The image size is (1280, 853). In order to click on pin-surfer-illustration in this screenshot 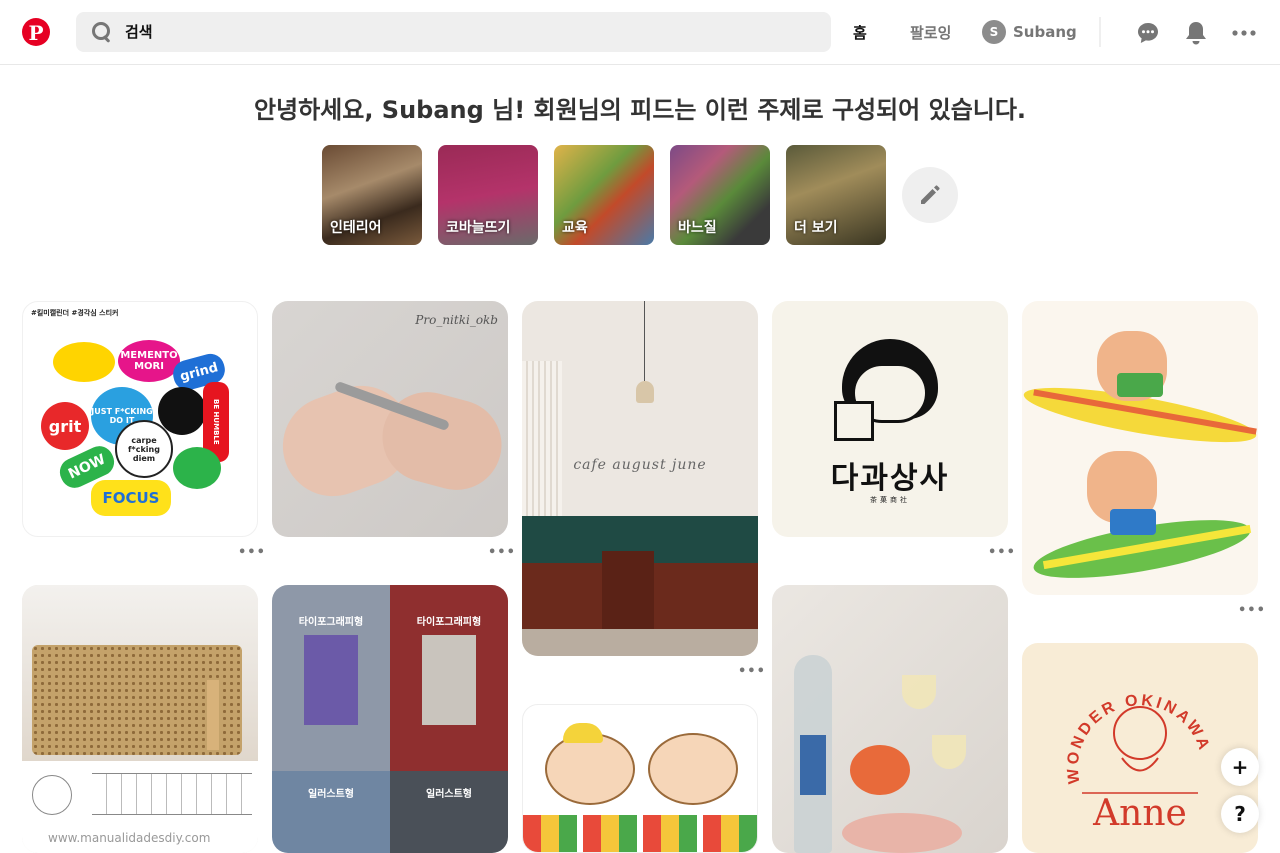, I will do `click(1140, 448)`.